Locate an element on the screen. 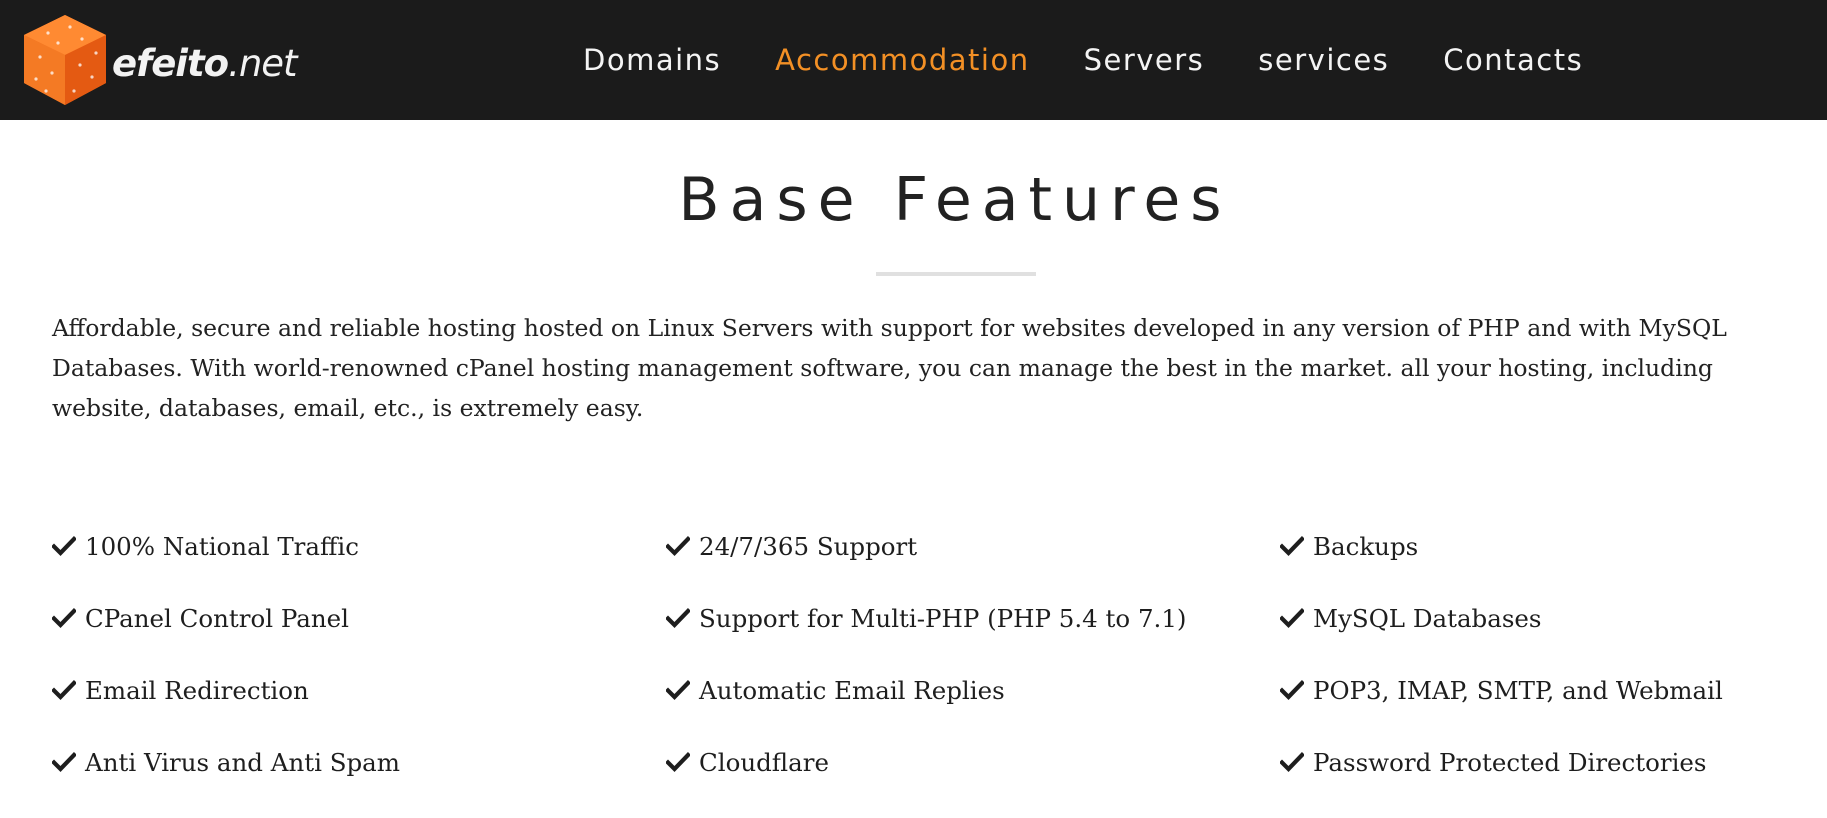 The height and width of the screenshot is (818, 1827). logo-wordmark: efeito.net is located at coordinates (205, 63).